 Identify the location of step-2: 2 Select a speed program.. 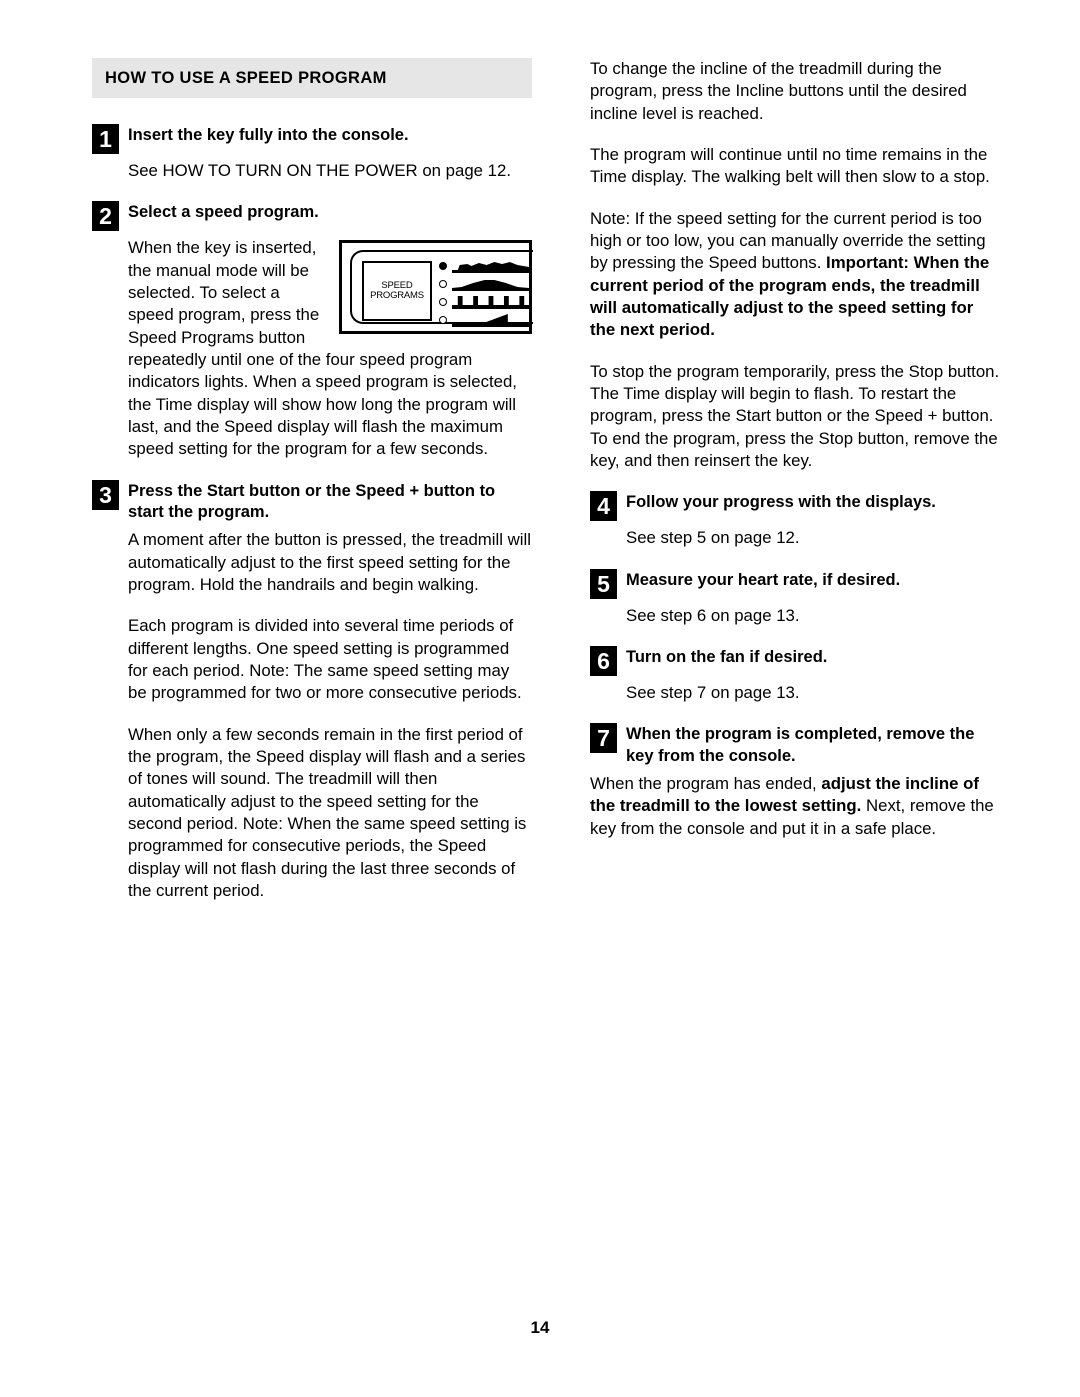
(312, 216).